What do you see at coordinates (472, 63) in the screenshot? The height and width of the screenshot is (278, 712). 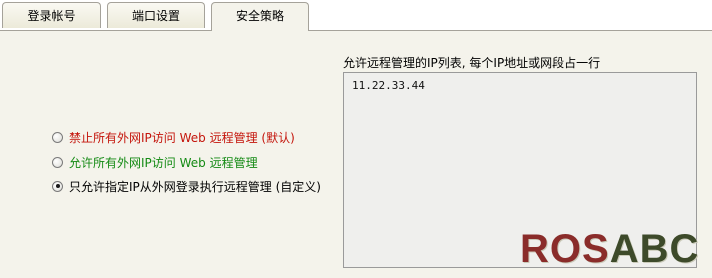 I see `ip-list-caption: 允许远程管理的IP列表, 每个IP地址或网段占一行` at bounding box center [472, 63].